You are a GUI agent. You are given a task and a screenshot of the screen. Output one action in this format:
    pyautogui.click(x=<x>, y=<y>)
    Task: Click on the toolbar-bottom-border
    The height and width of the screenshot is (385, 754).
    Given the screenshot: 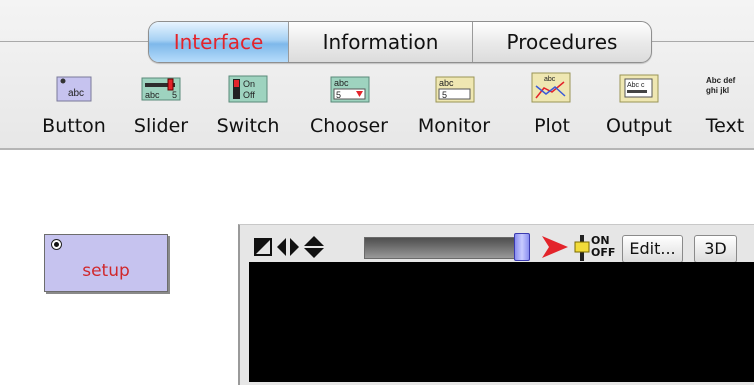 What is the action you would take?
    pyautogui.click(x=377, y=149)
    